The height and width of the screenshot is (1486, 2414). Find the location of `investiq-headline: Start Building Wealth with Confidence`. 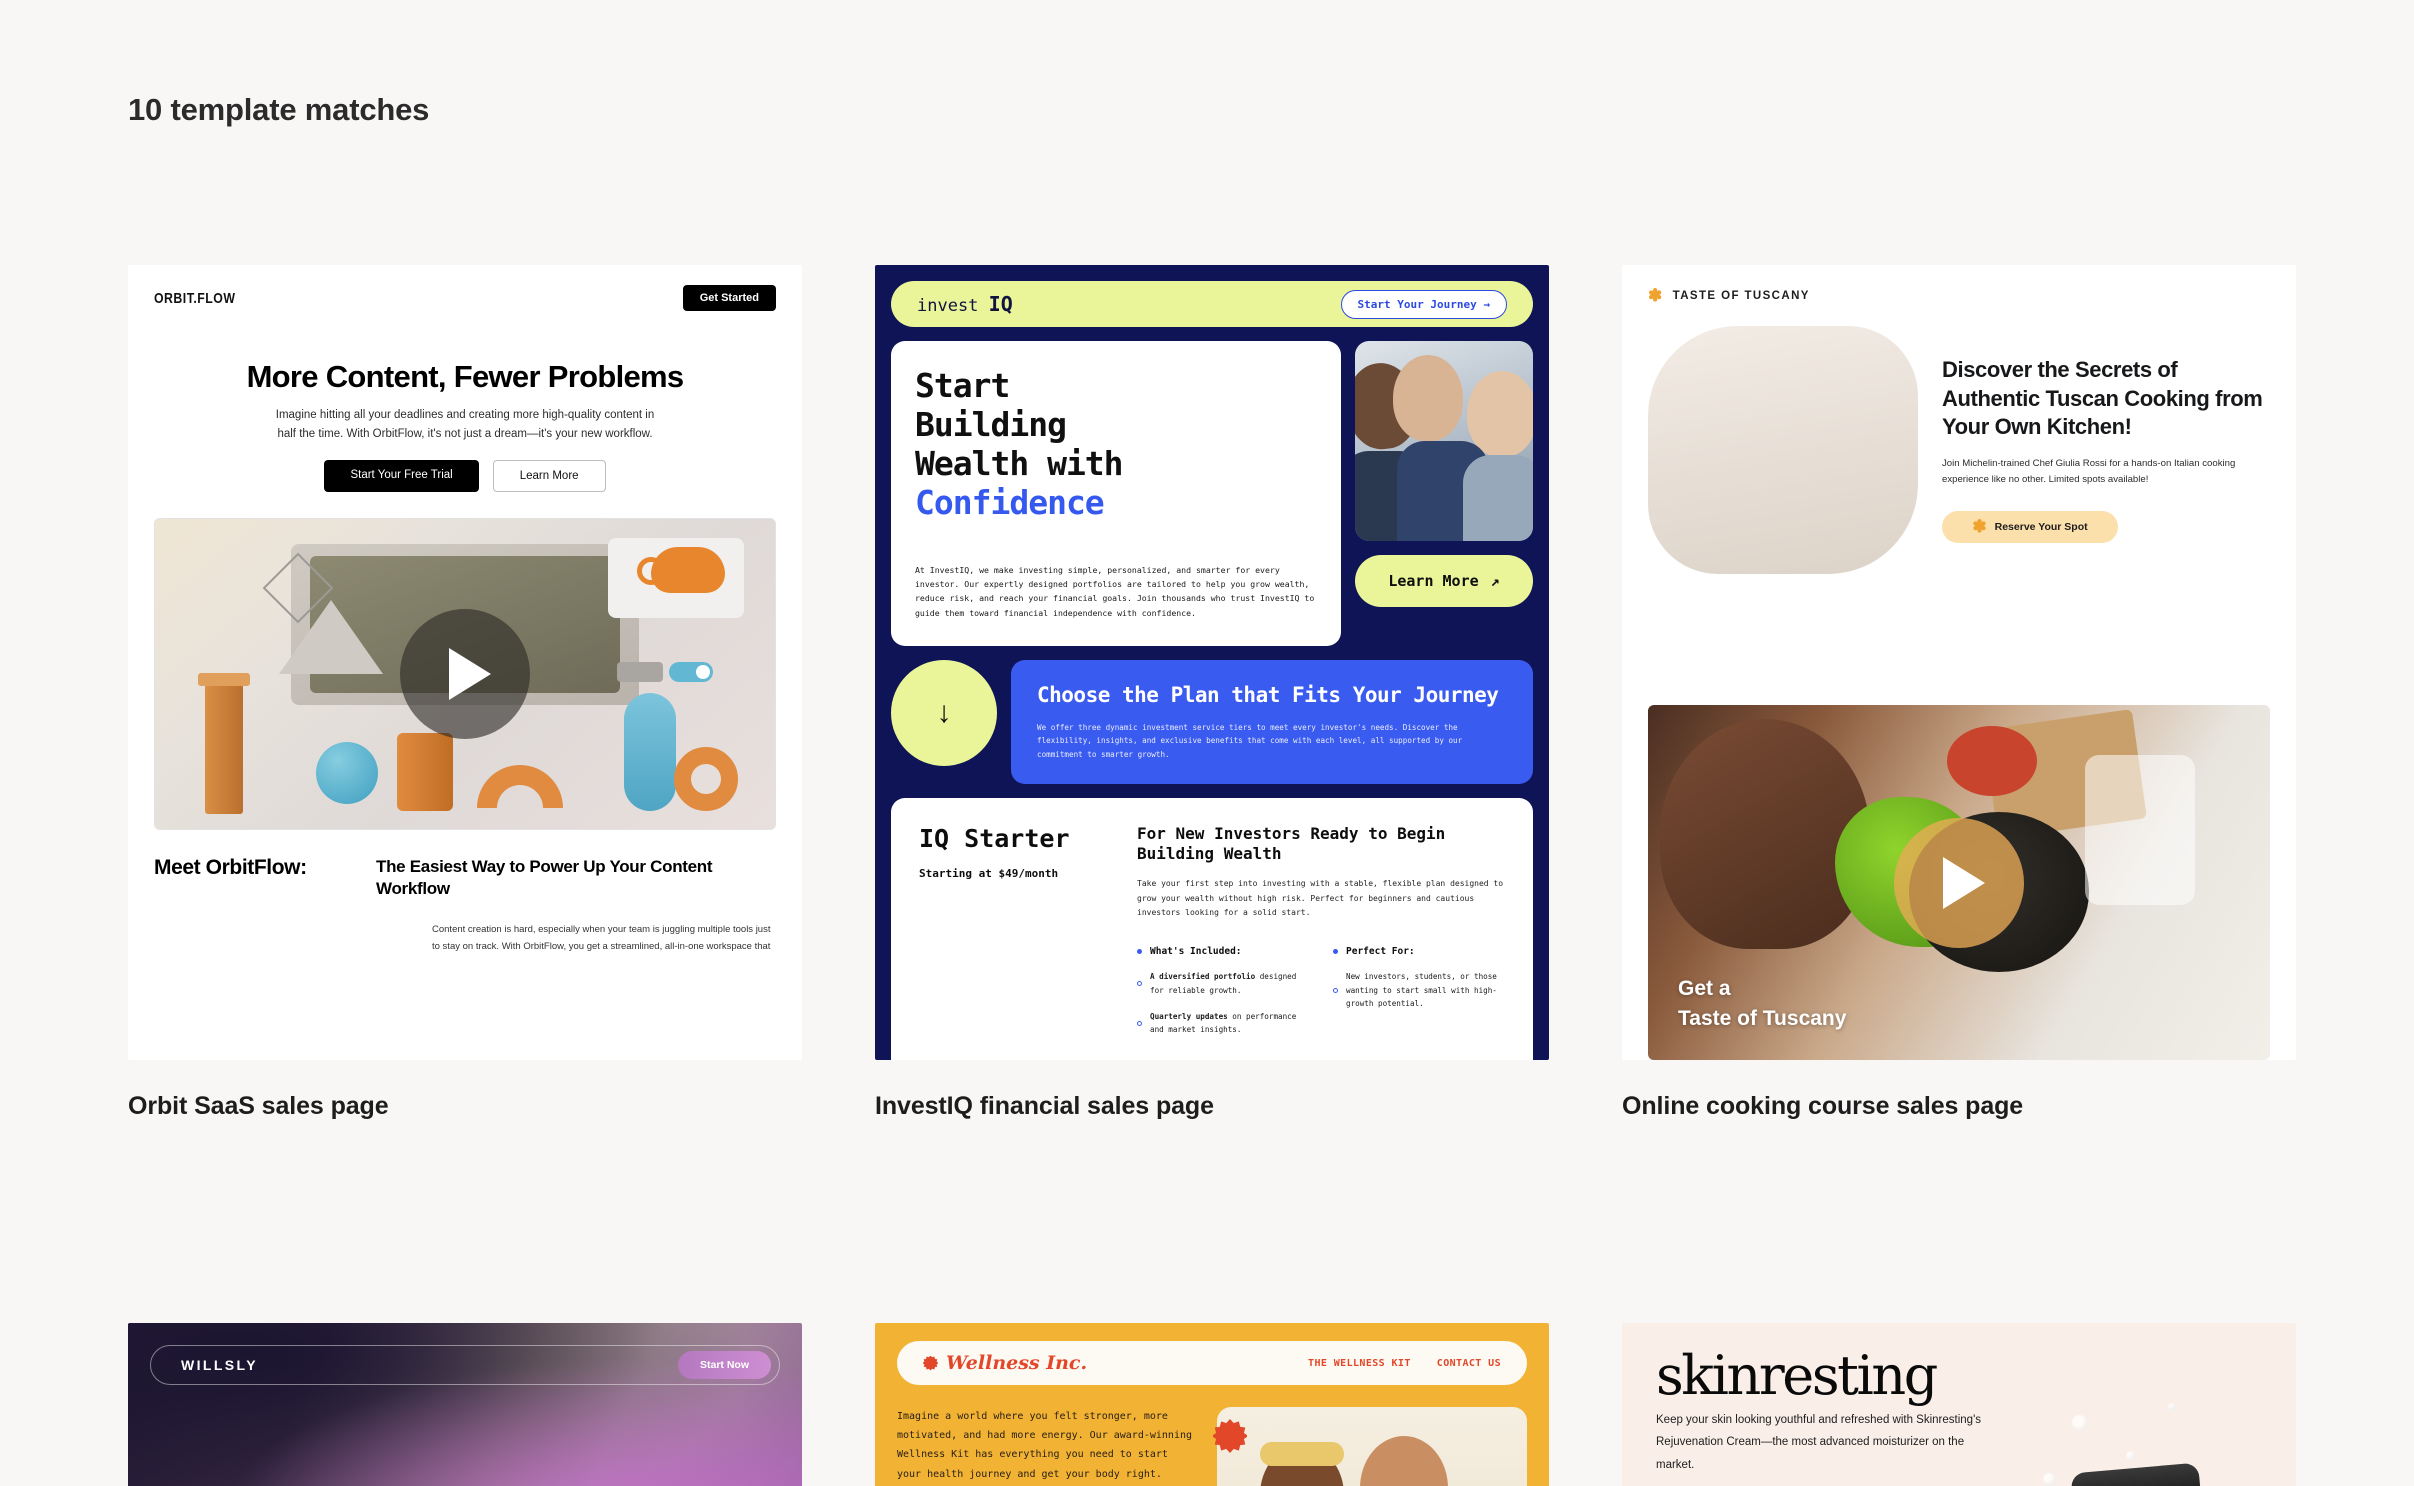

investiq-headline: Start Building Wealth with Confidence is located at coordinates (1116, 444).